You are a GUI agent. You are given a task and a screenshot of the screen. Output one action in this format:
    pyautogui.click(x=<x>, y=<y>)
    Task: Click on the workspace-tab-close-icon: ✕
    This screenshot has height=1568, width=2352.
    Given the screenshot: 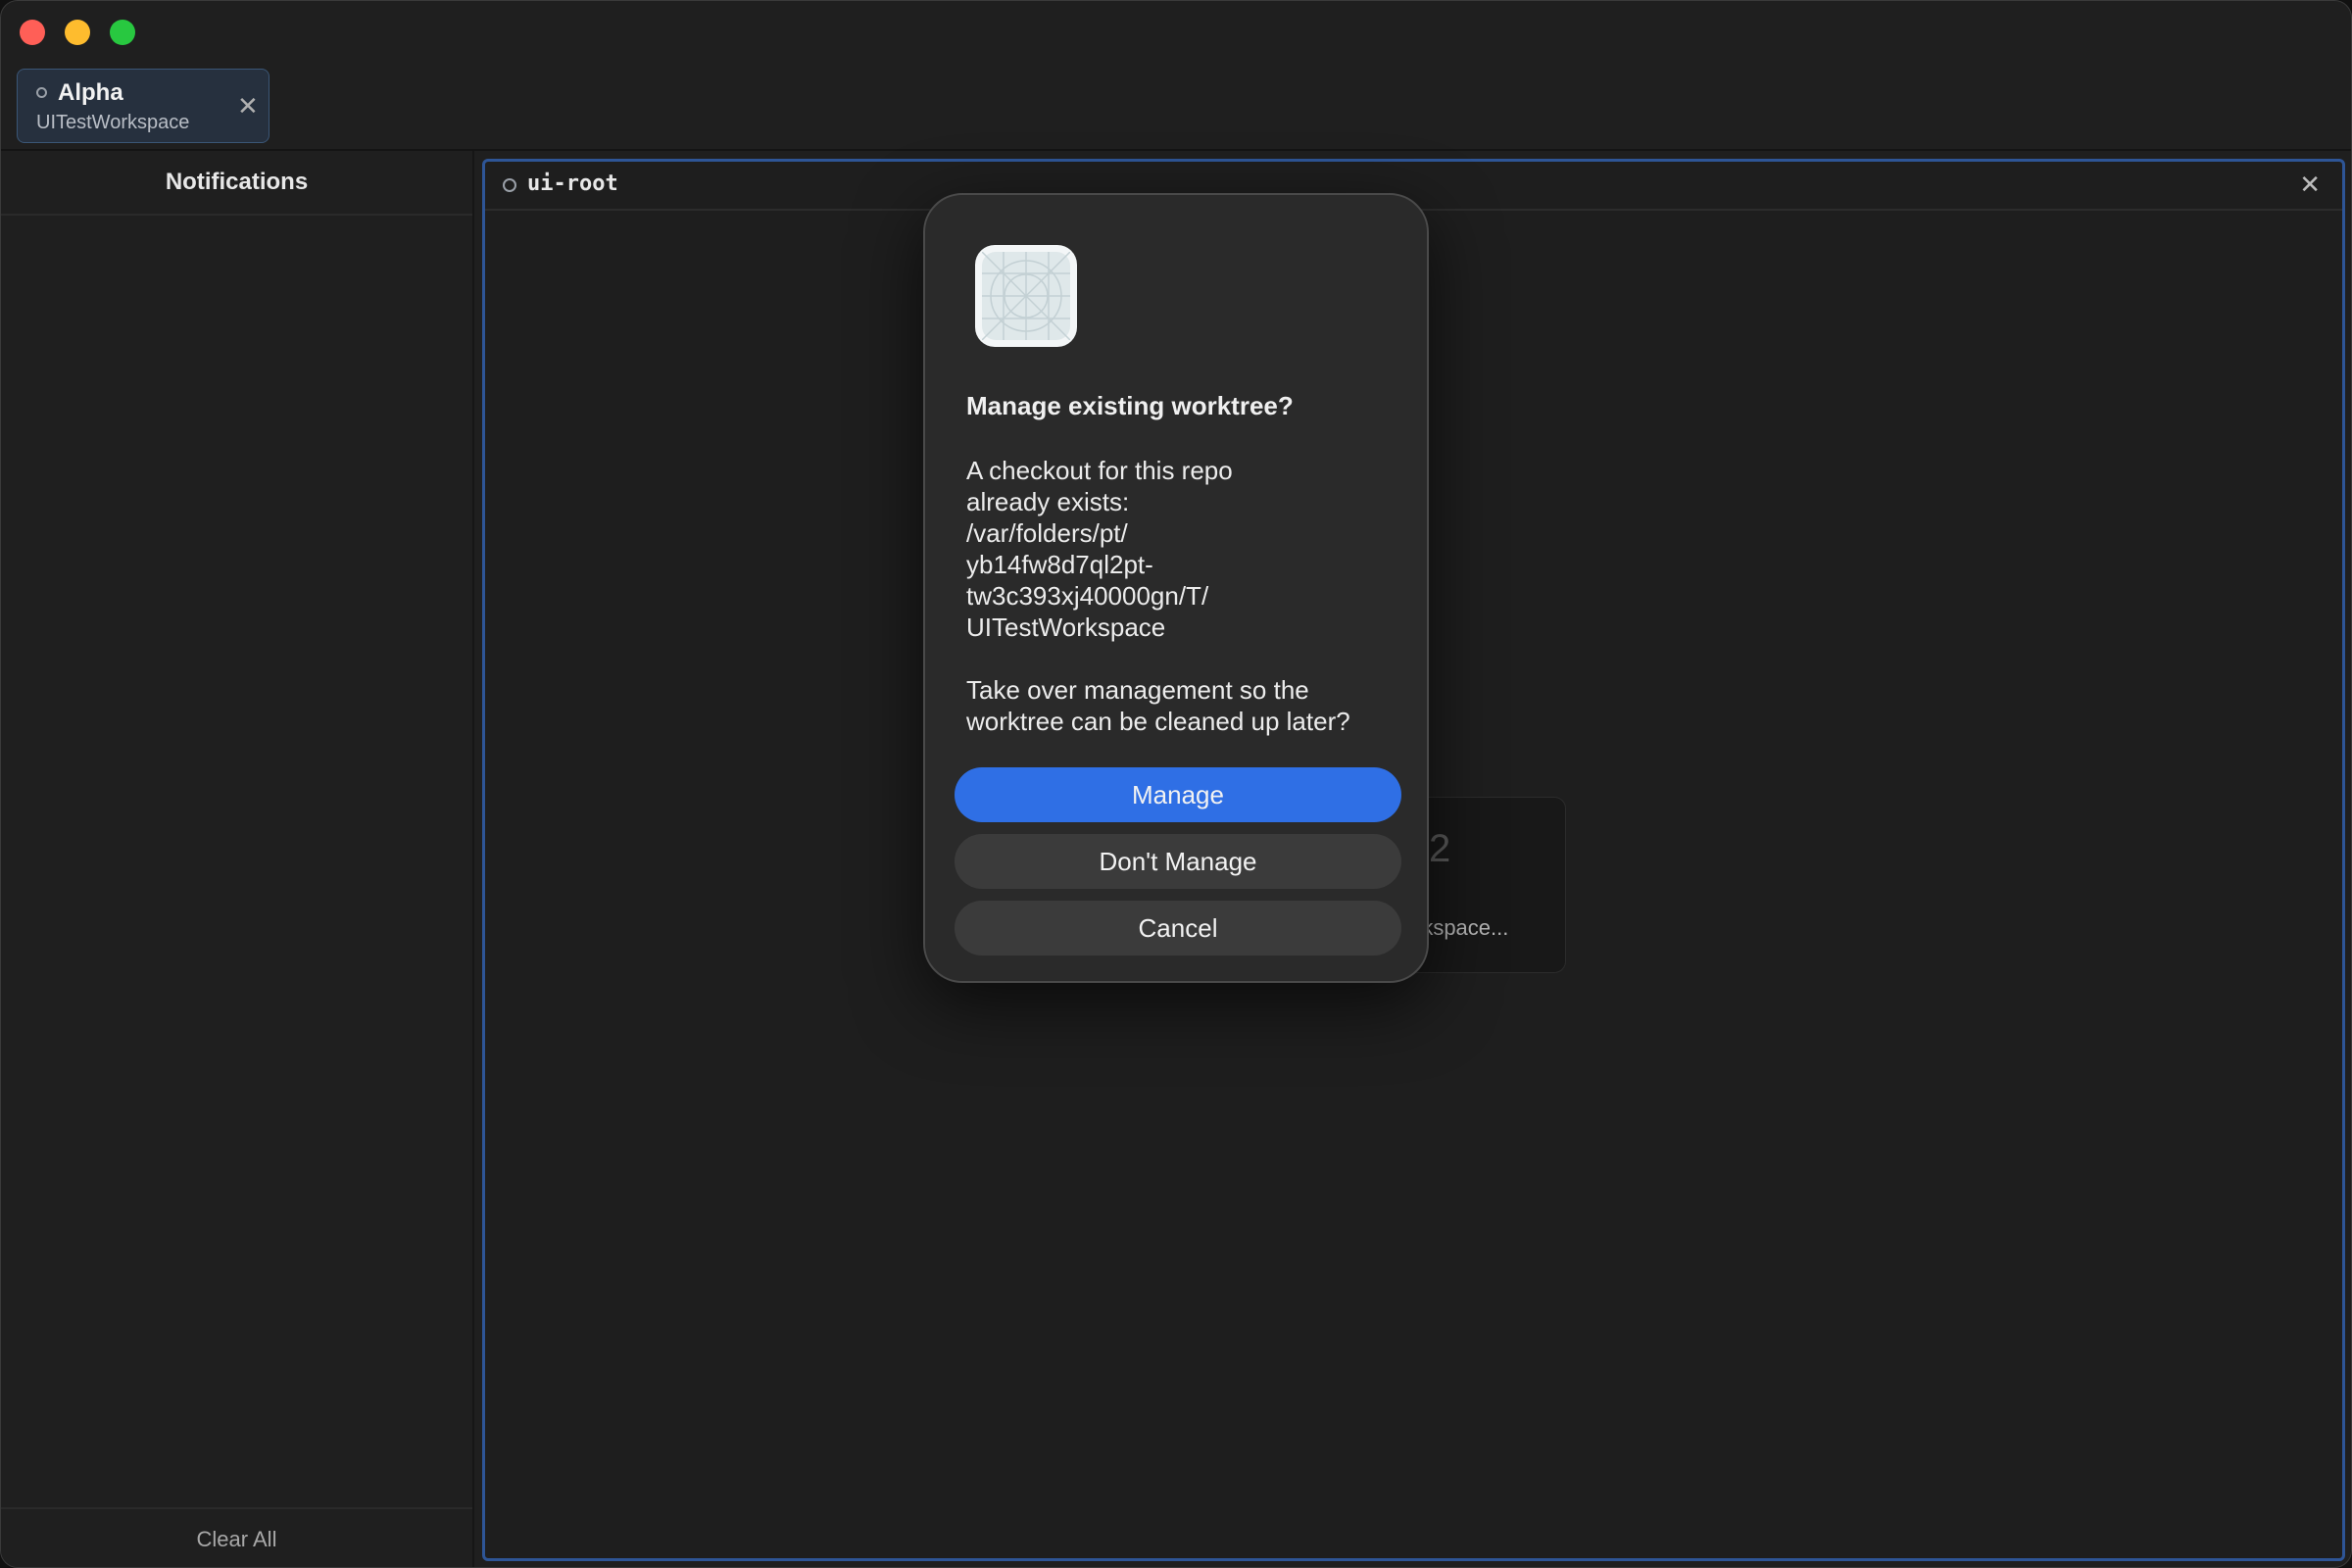 What is the action you would take?
    pyautogui.click(x=248, y=106)
    